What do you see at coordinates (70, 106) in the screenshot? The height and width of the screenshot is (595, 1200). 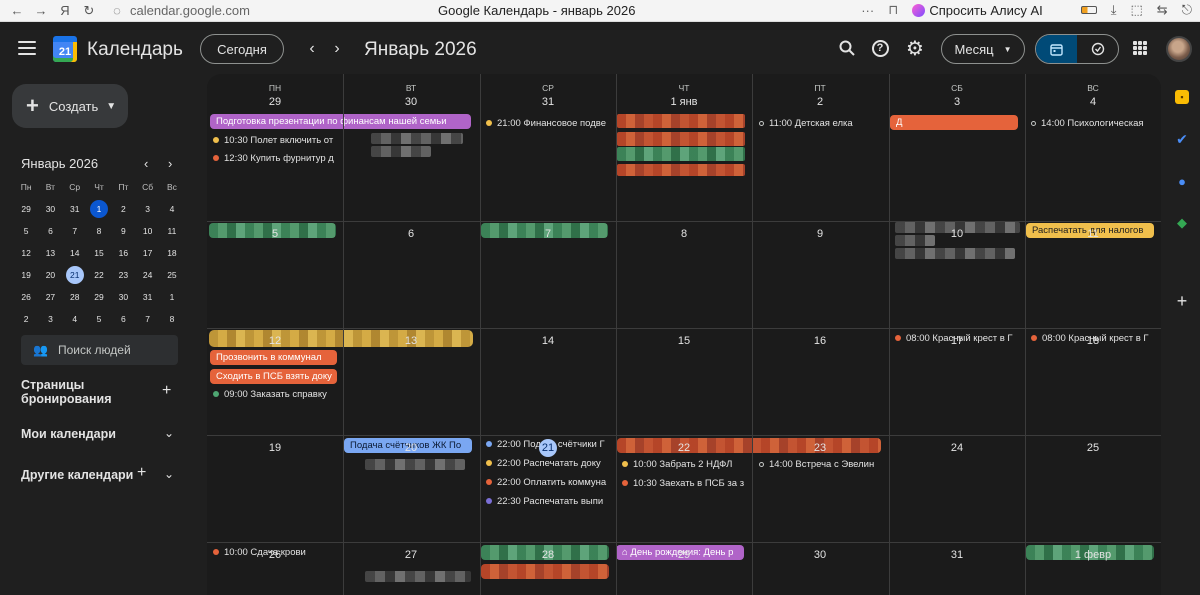 I see `create-button: + Создать ▼` at bounding box center [70, 106].